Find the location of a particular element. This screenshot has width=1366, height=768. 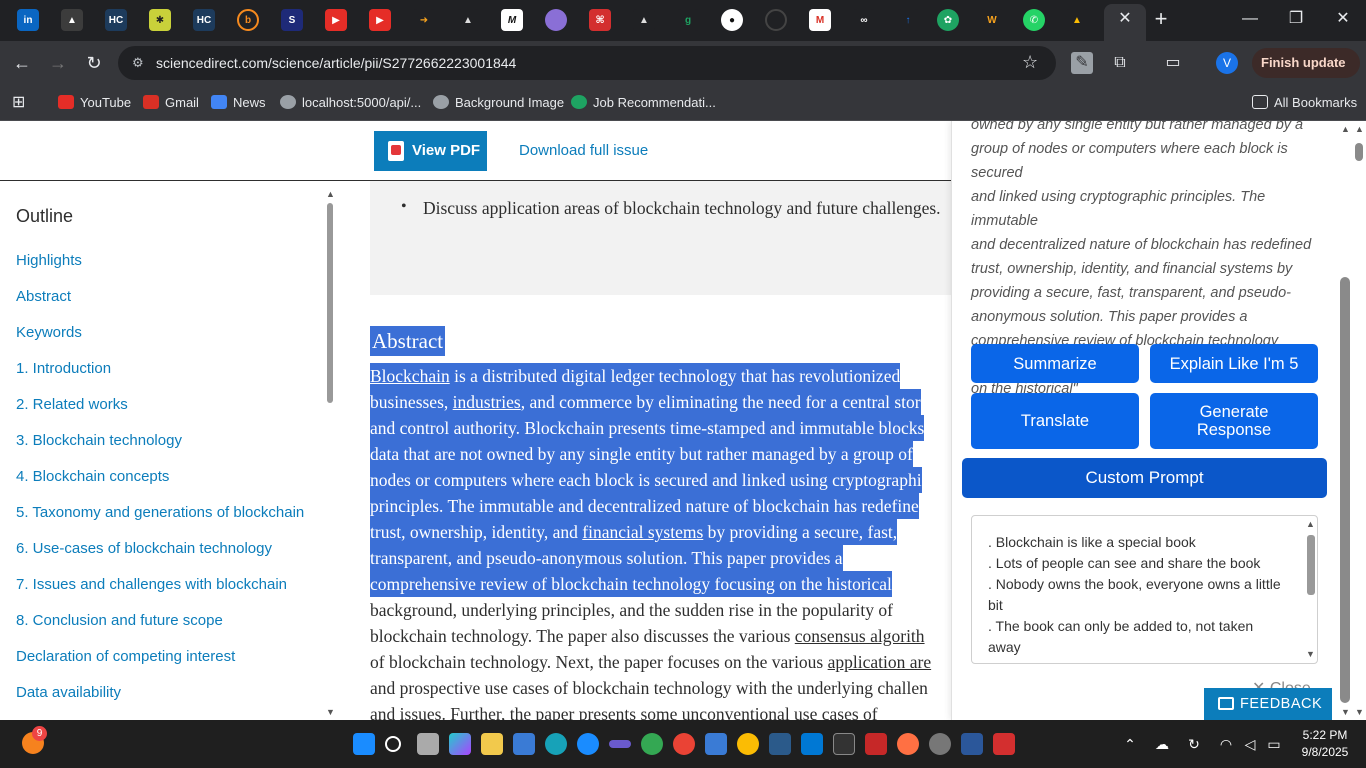

download-full-issue-link: Download full issue is located at coordinates (583, 150).